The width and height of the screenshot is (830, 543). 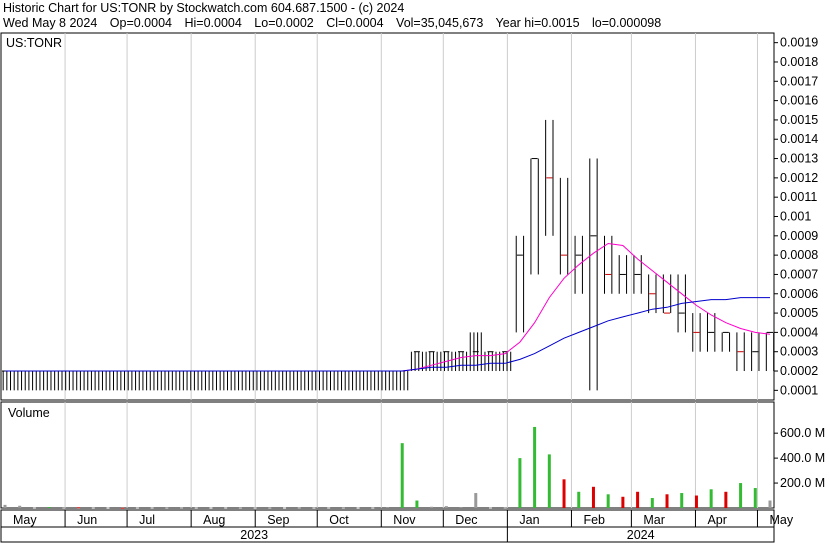 I want to click on month-tick-label: Aug, so click(x=214, y=520).